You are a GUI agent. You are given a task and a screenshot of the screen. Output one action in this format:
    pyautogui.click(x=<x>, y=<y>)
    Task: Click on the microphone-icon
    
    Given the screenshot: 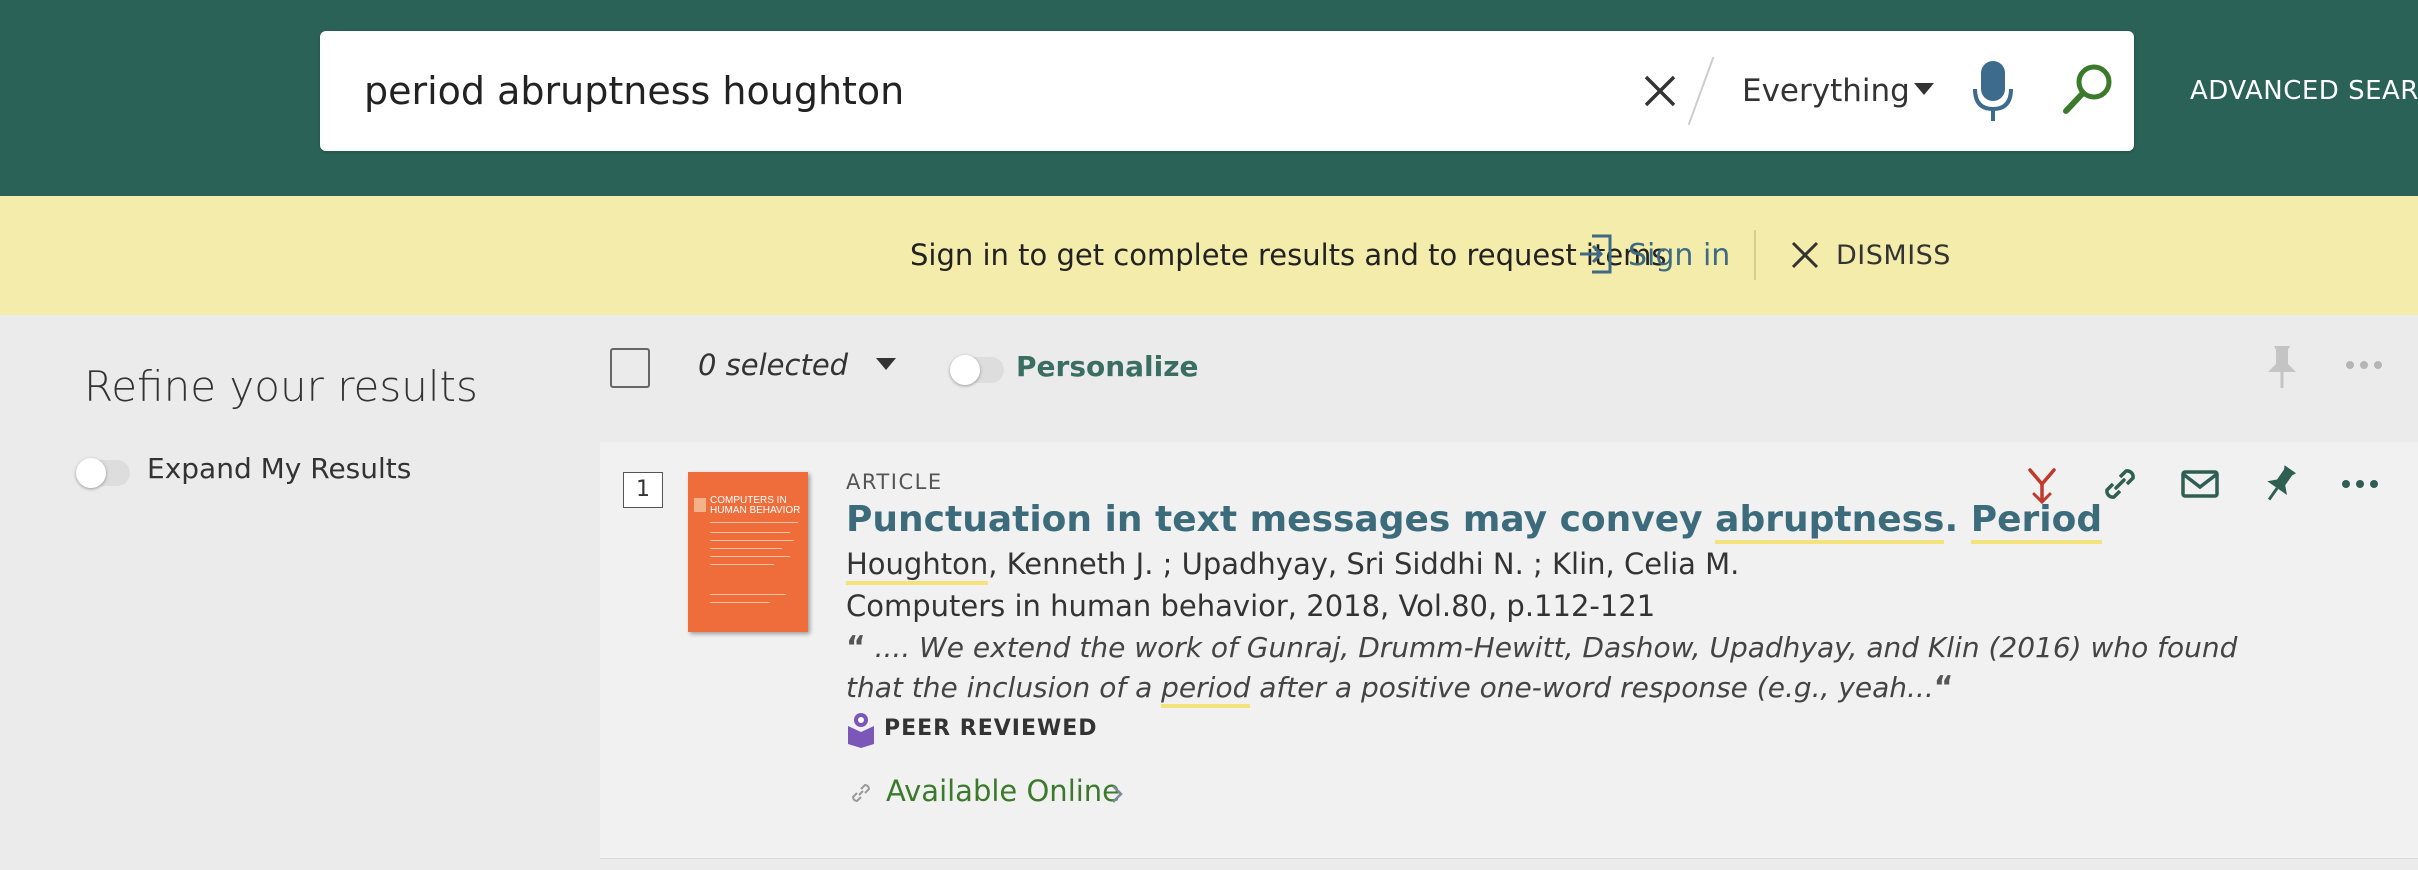 What is the action you would take?
    pyautogui.click(x=1993, y=92)
    